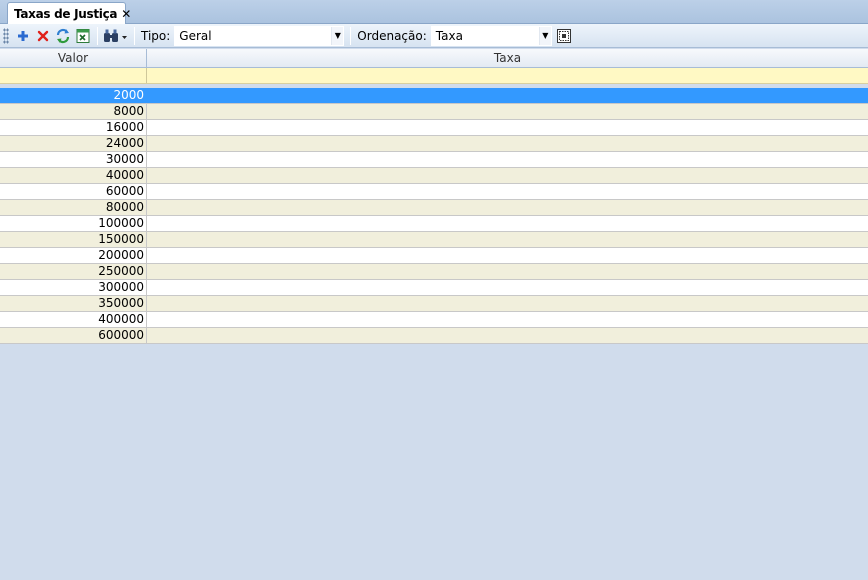 The width and height of the screenshot is (868, 580). Describe the element at coordinates (73, 191) in the screenshot. I see `cell-valor: 60000` at that location.